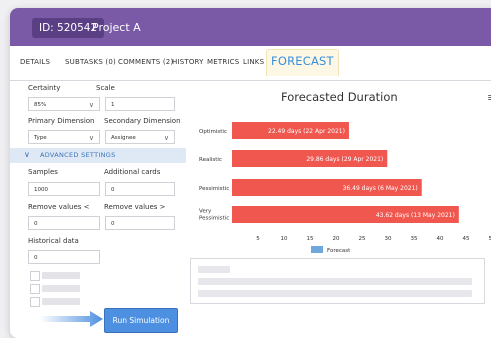  What do you see at coordinates (310, 239) in the screenshot?
I see `x-tick-label: 15` at bounding box center [310, 239].